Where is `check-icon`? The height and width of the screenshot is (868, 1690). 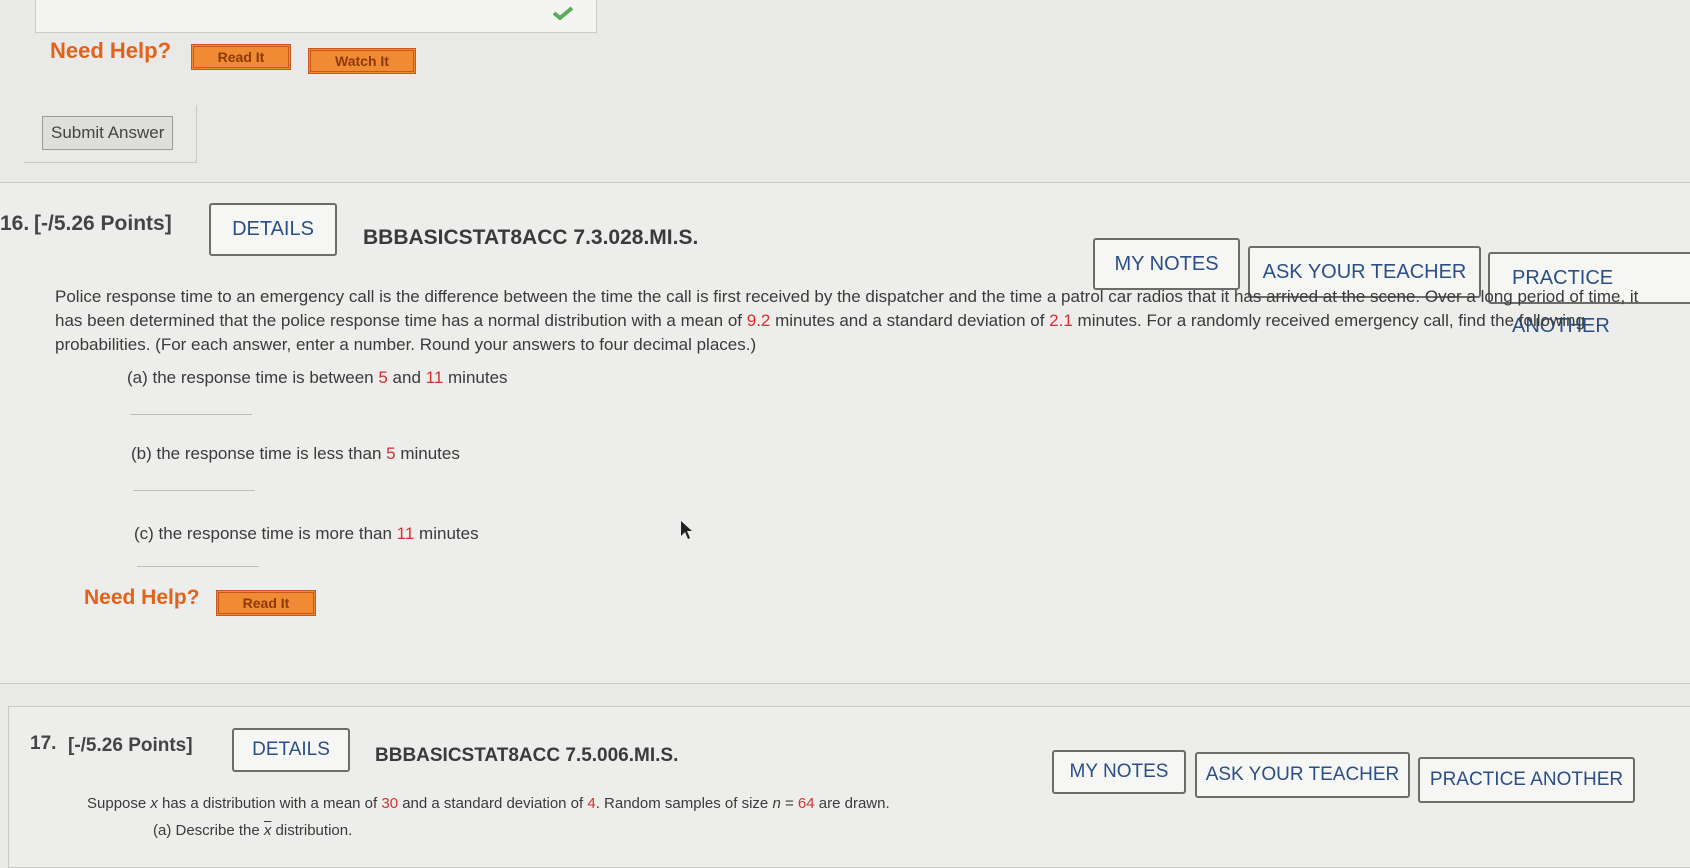 check-icon is located at coordinates (563, 13).